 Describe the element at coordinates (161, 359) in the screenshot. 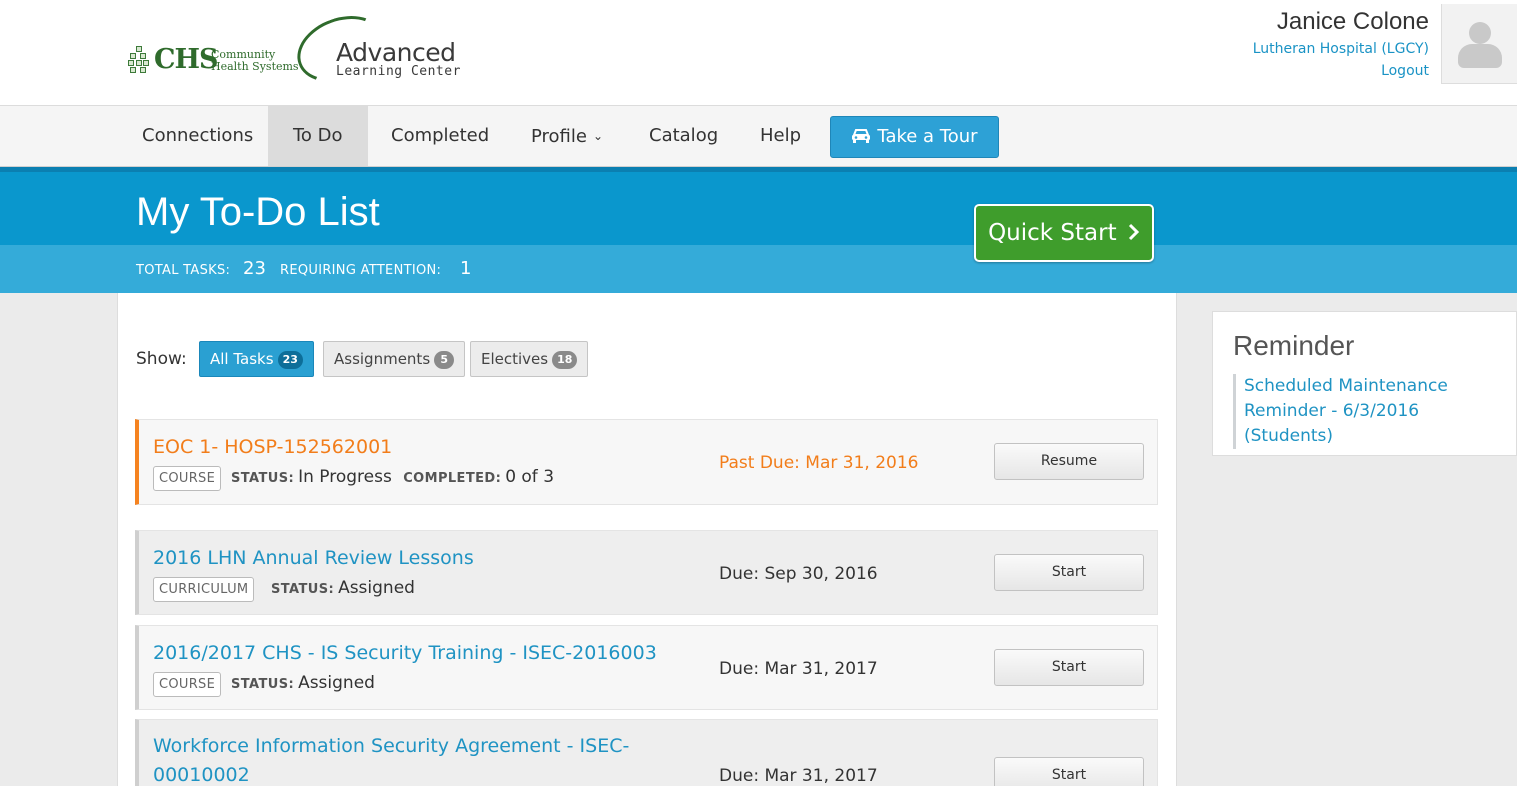

I see `show-filter-label: Show:` at that location.